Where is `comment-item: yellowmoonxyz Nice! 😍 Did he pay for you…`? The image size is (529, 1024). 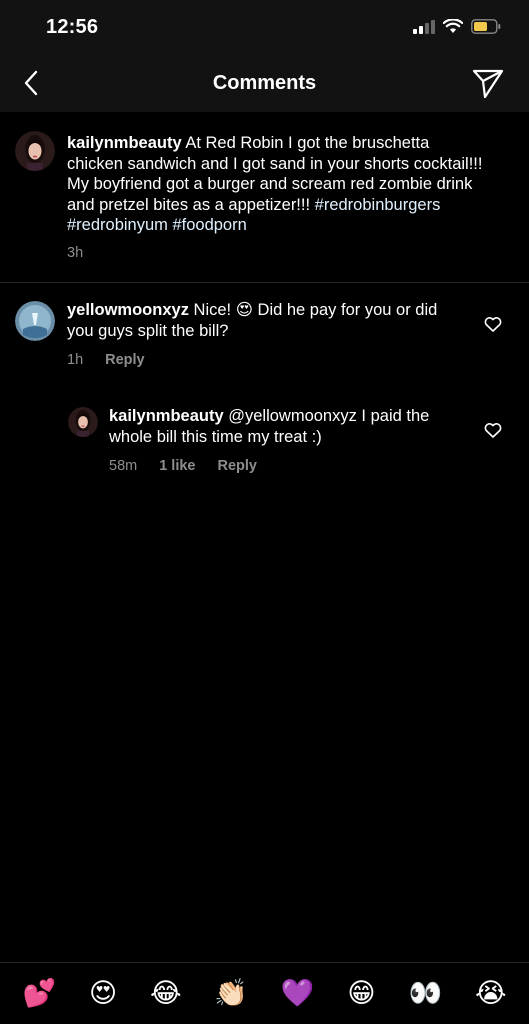
comment-item: yellowmoonxyz Nice! 😍 Did he pay for you… is located at coordinates (264, 333).